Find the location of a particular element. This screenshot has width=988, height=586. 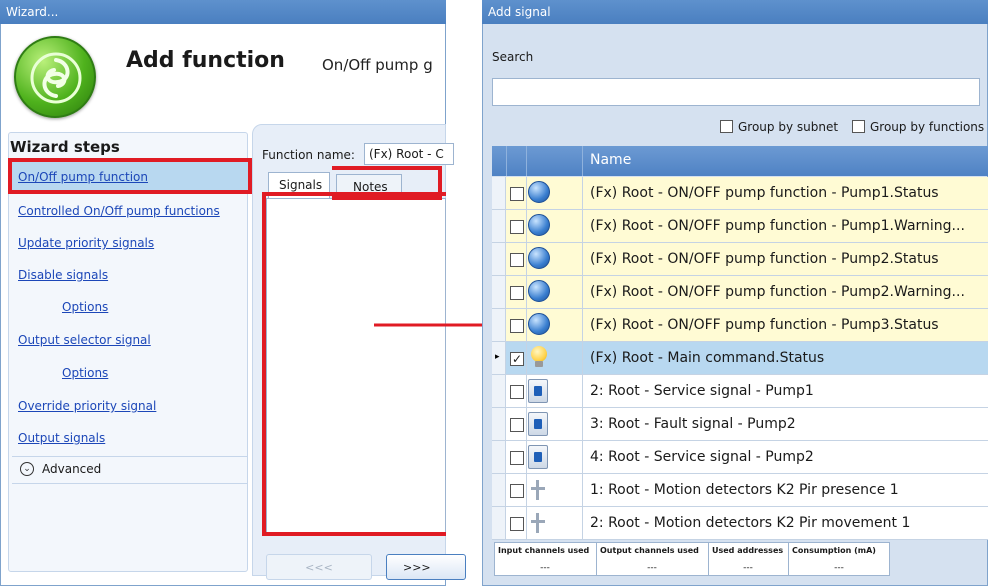

signal-row: 3: Root - Fault signal - Pump2 is located at coordinates (740, 424).